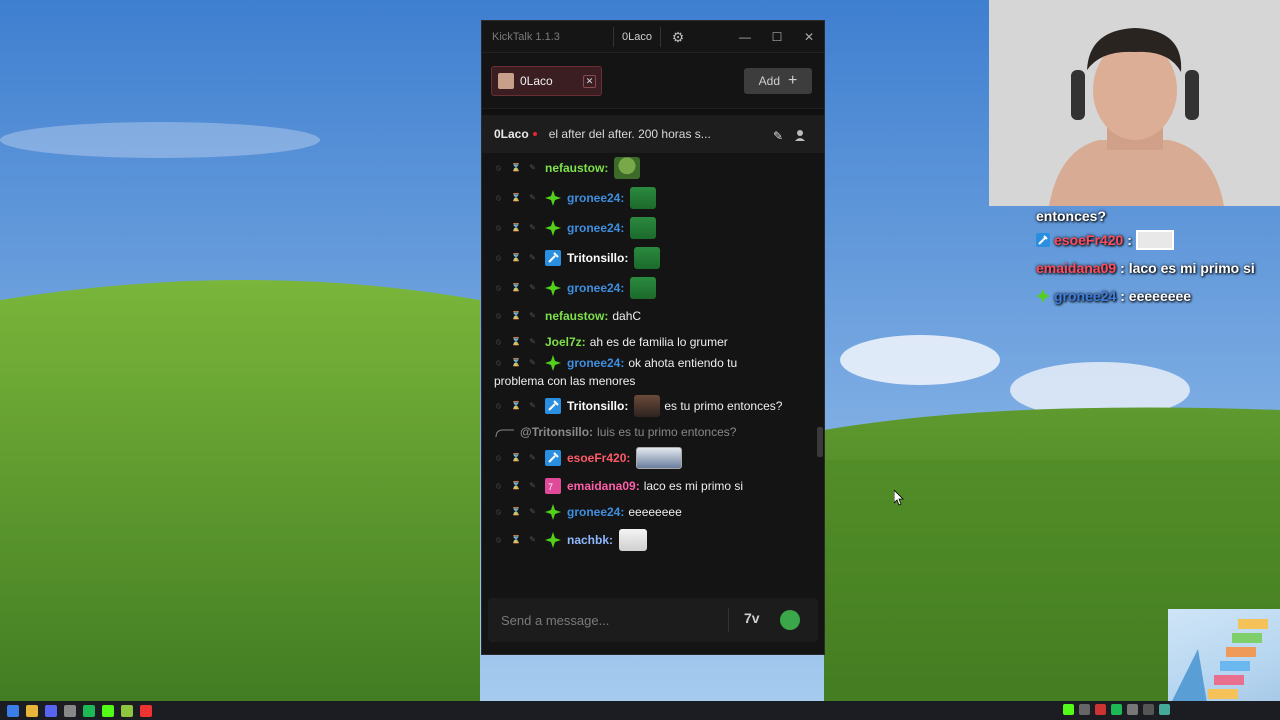  What do you see at coordinates (809, 37) in the screenshot?
I see `close-button: ✕` at bounding box center [809, 37].